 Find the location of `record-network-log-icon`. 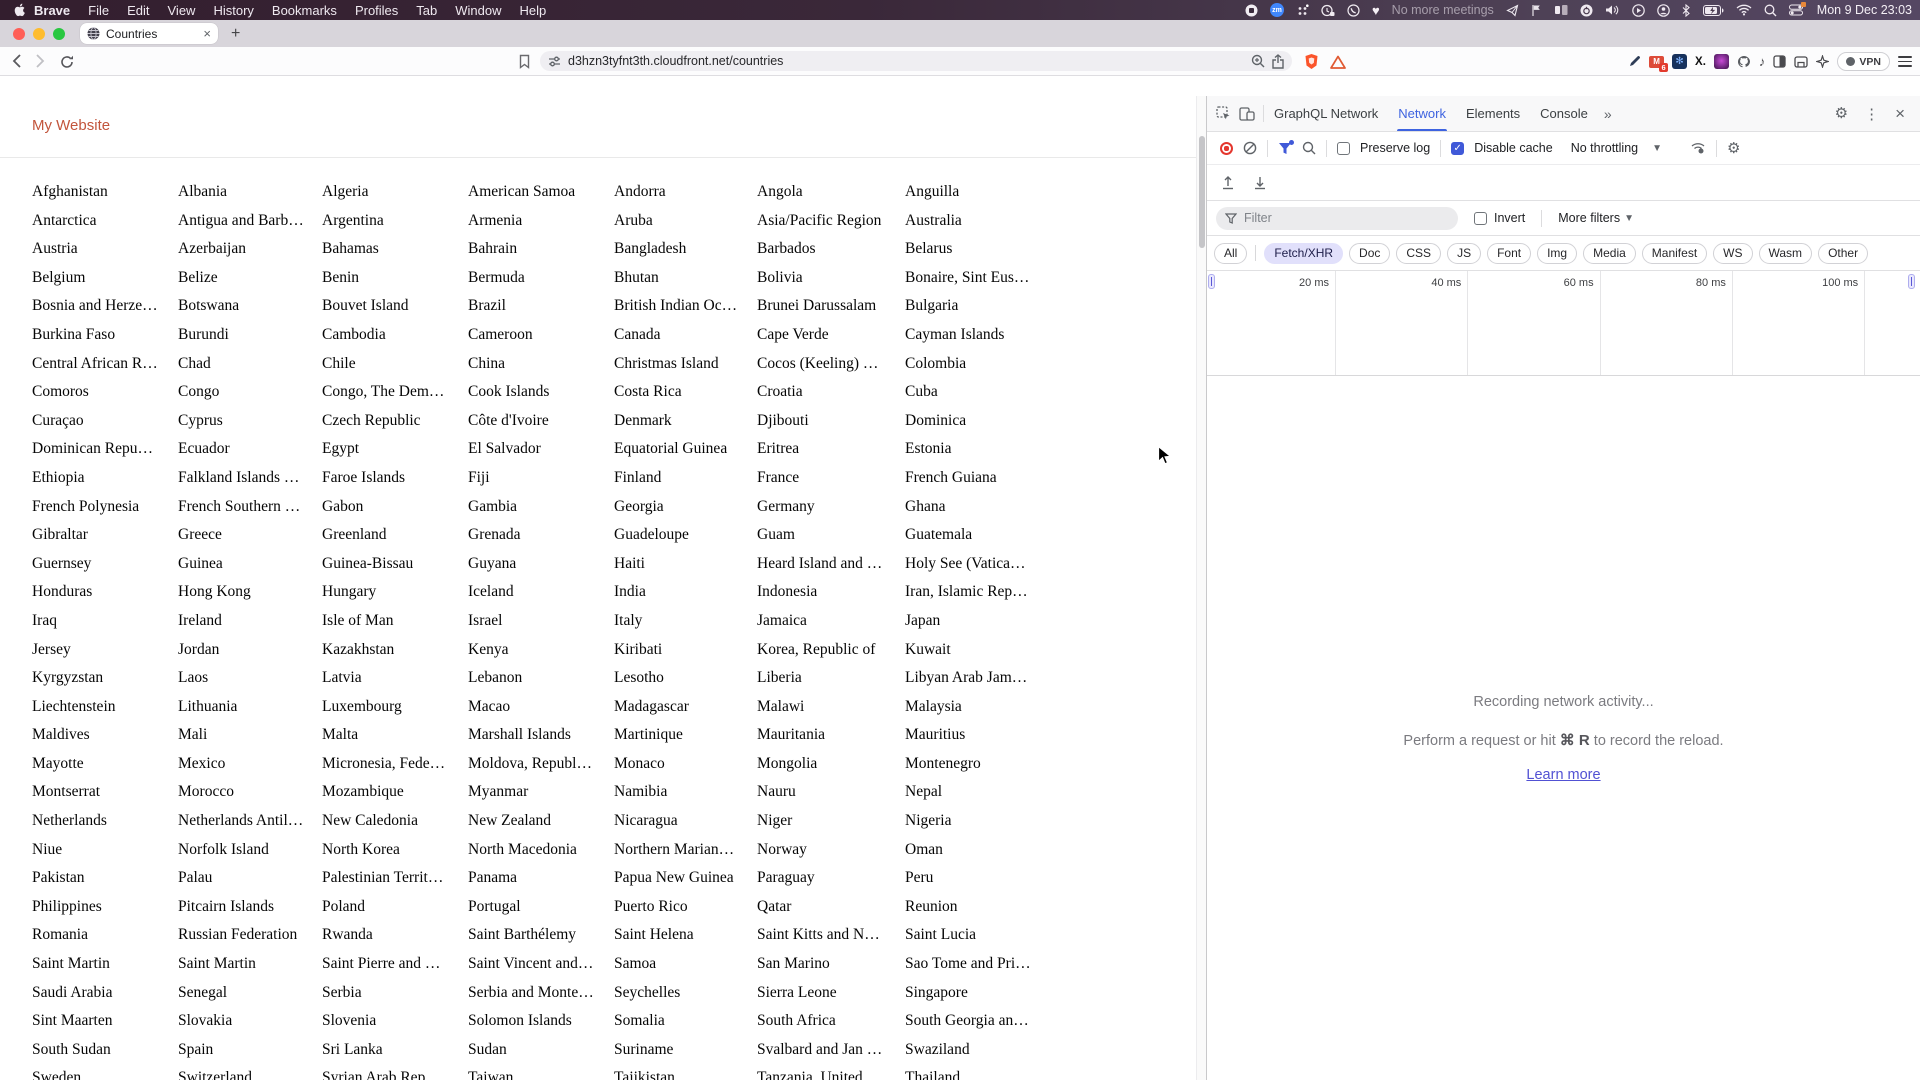

record-network-log-icon is located at coordinates (1226, 148).